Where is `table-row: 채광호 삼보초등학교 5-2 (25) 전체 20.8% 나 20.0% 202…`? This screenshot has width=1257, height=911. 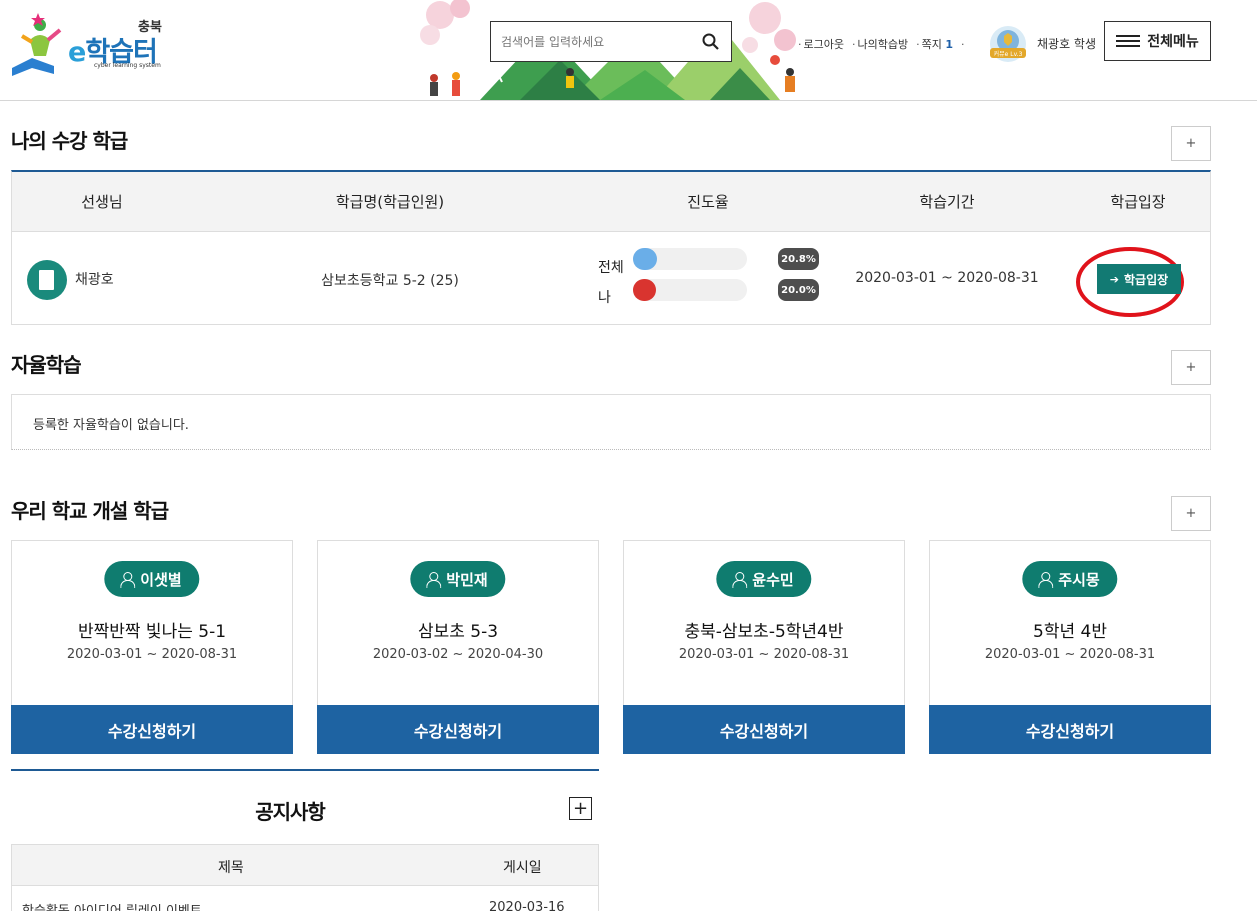
table-row: 채광호 삼보초등학교 5-2 (25) 전체 20.8% 나 20.0% 202… is located at coordinates (611, 279).